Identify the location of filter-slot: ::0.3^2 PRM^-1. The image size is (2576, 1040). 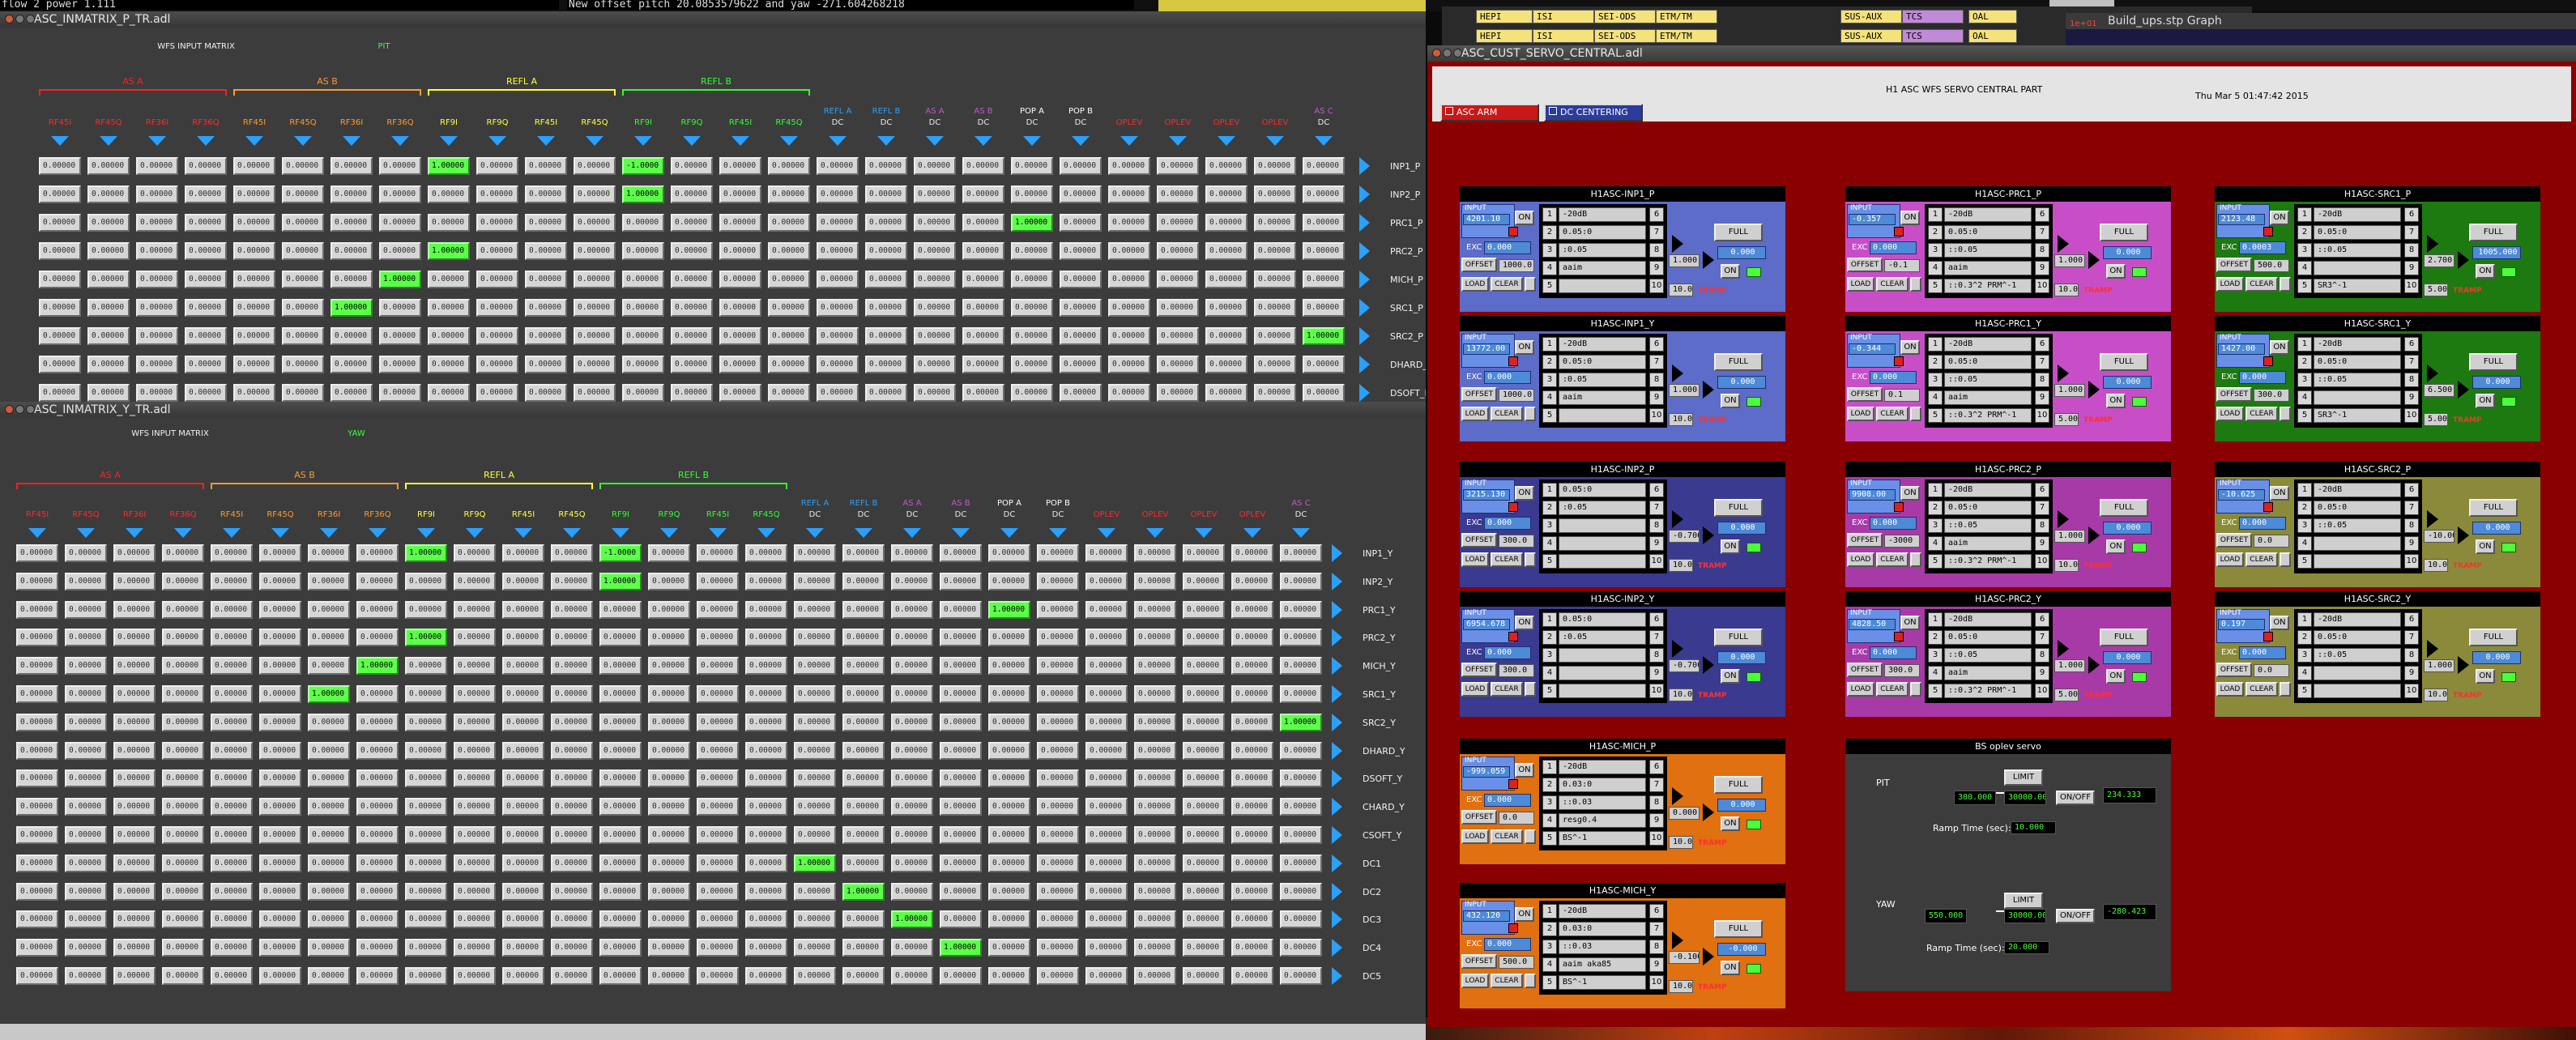
(1988, 561).